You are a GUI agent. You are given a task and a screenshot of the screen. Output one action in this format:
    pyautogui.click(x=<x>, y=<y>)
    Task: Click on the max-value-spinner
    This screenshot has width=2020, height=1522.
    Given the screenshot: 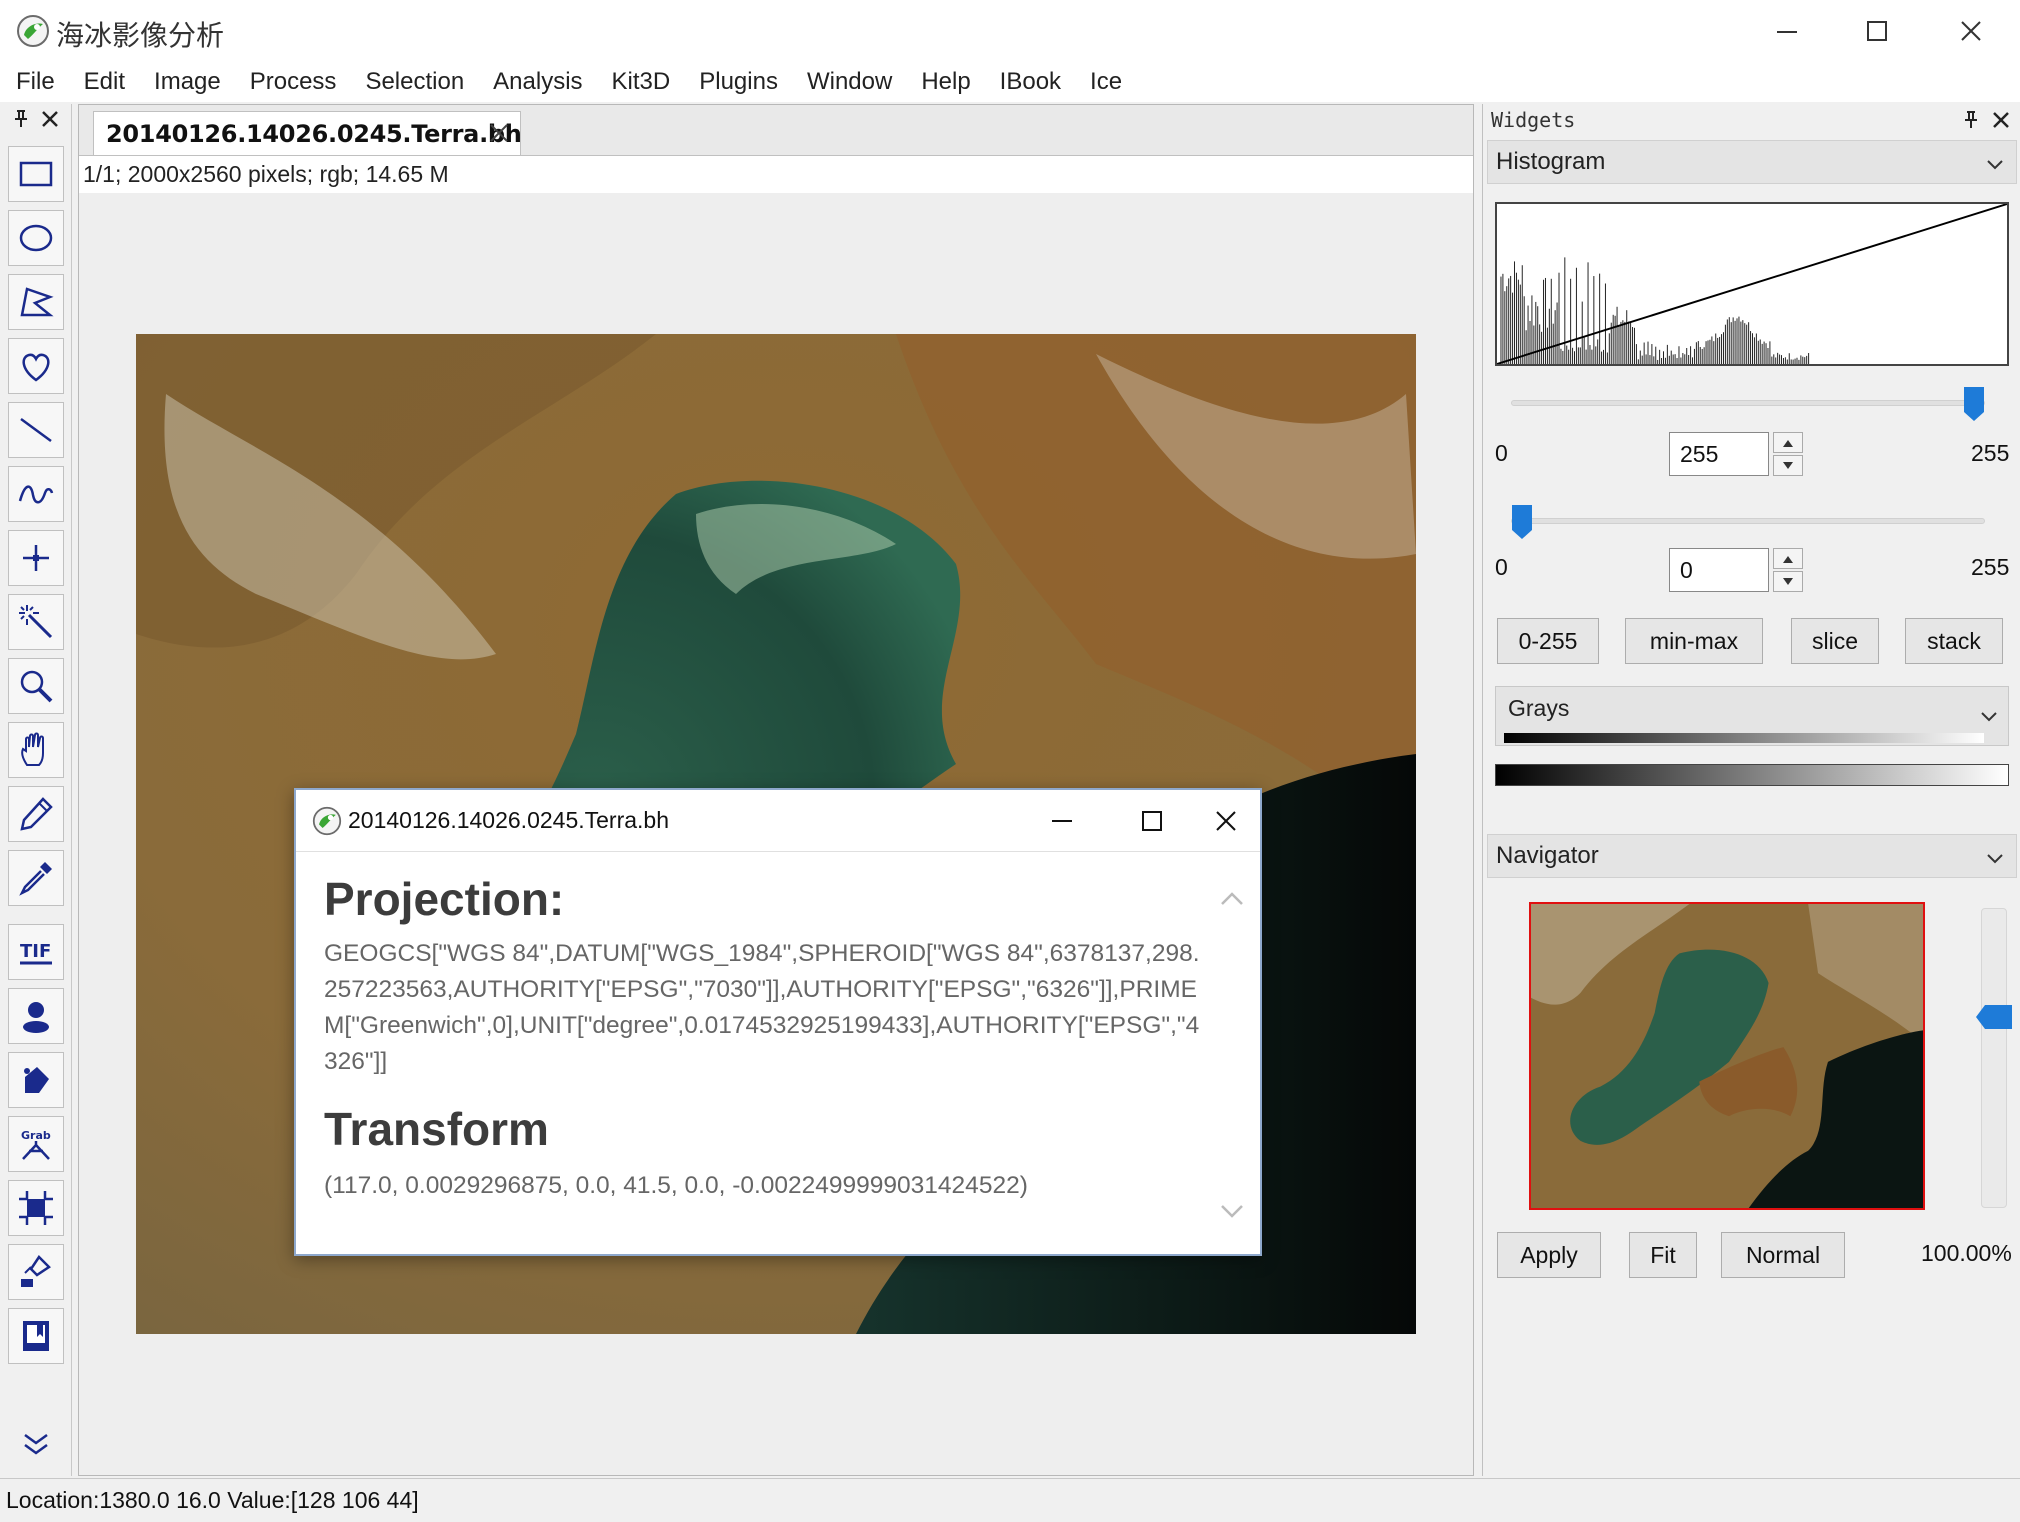 What is the action you would take?
    pyautogui.click(x=1788, y=454)
    